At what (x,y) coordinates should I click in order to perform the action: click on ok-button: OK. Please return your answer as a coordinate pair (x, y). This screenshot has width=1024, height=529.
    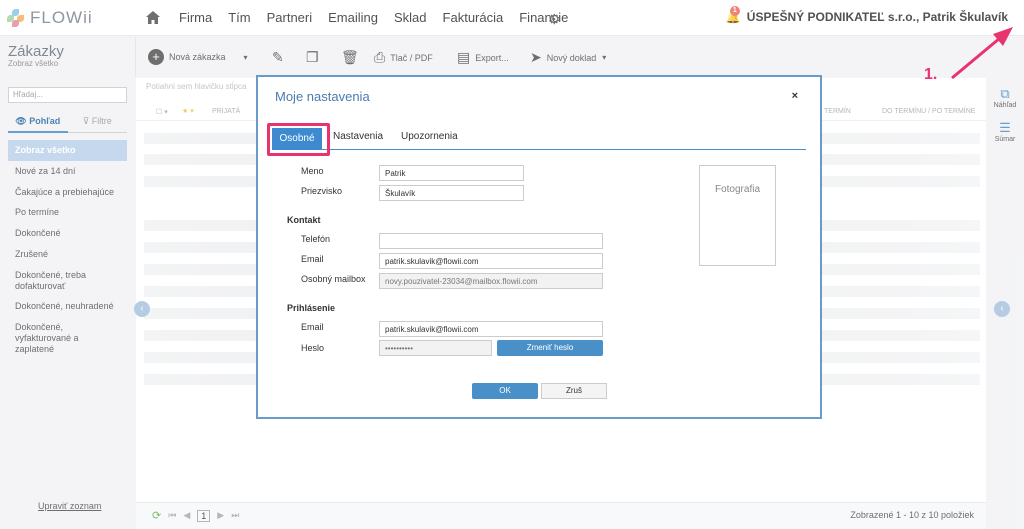
    Looking at the image, I should click on (505, 391).